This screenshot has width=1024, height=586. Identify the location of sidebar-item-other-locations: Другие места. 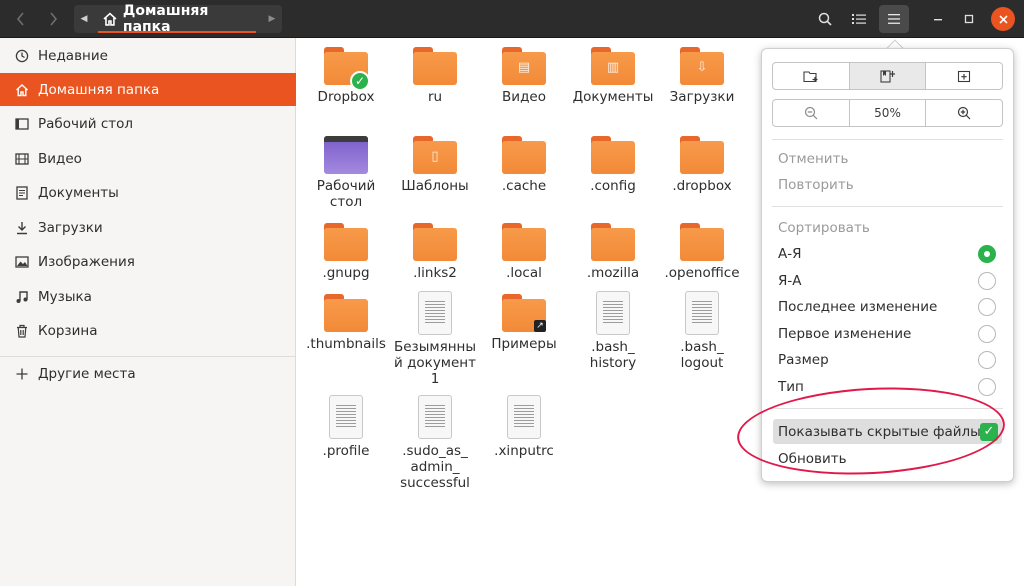
(148, 373).